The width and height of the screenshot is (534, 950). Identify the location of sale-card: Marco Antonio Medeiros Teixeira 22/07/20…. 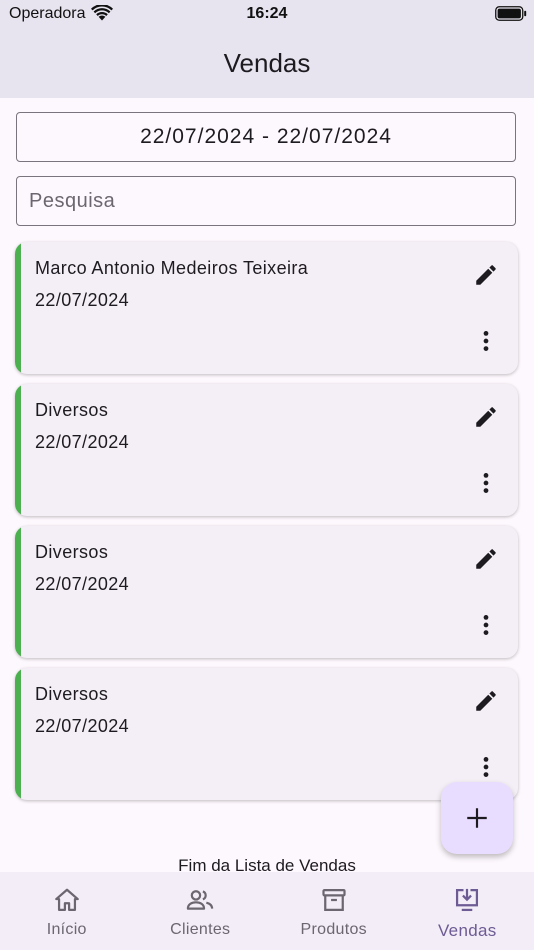
(266, 308).